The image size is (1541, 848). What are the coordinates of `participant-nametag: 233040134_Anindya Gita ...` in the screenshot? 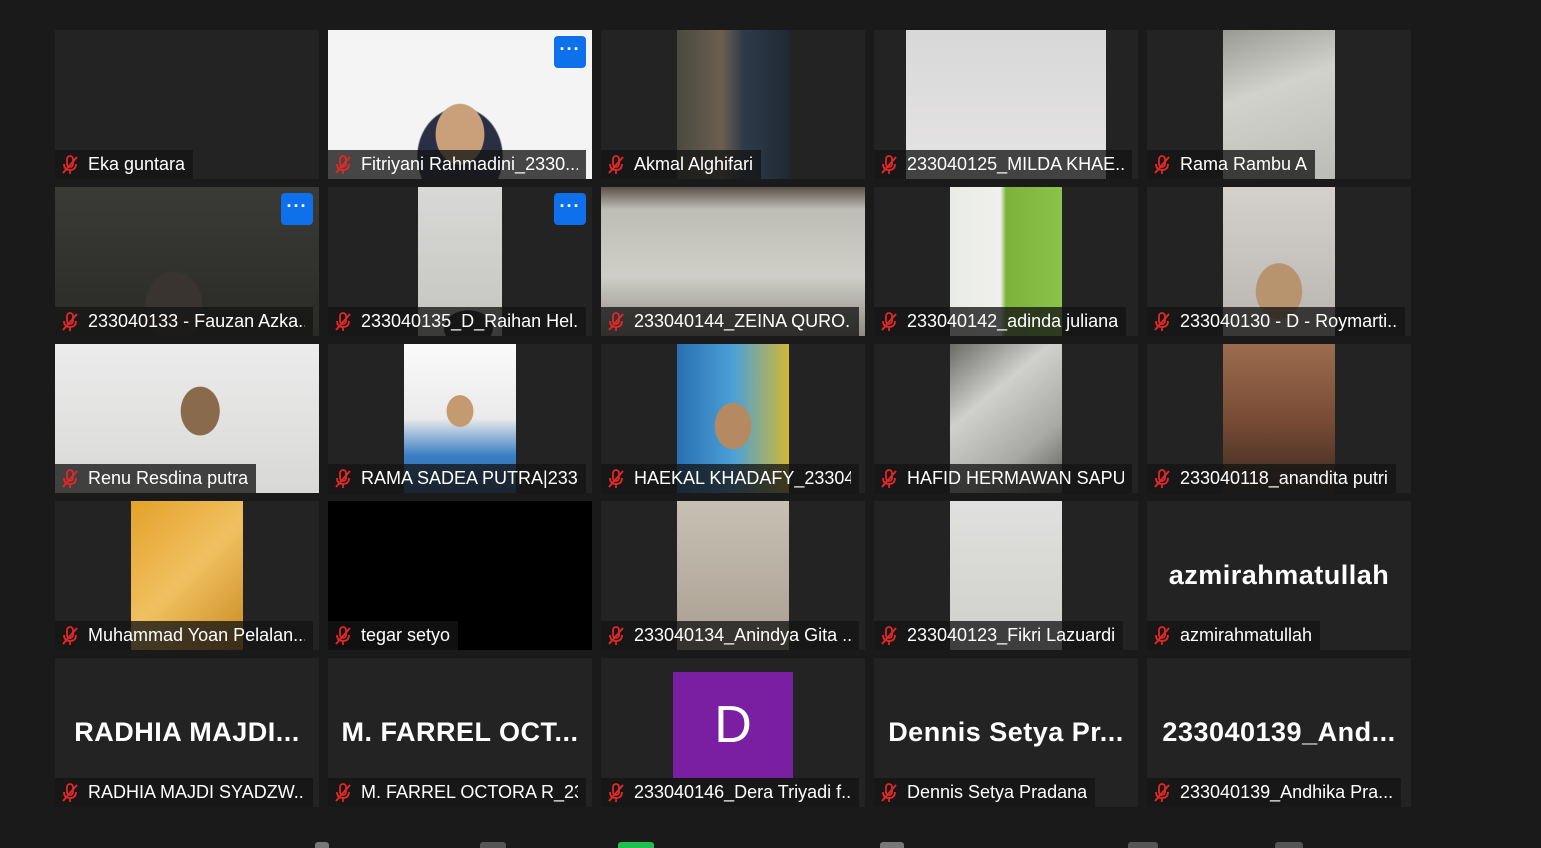 It's located at (730, 635).